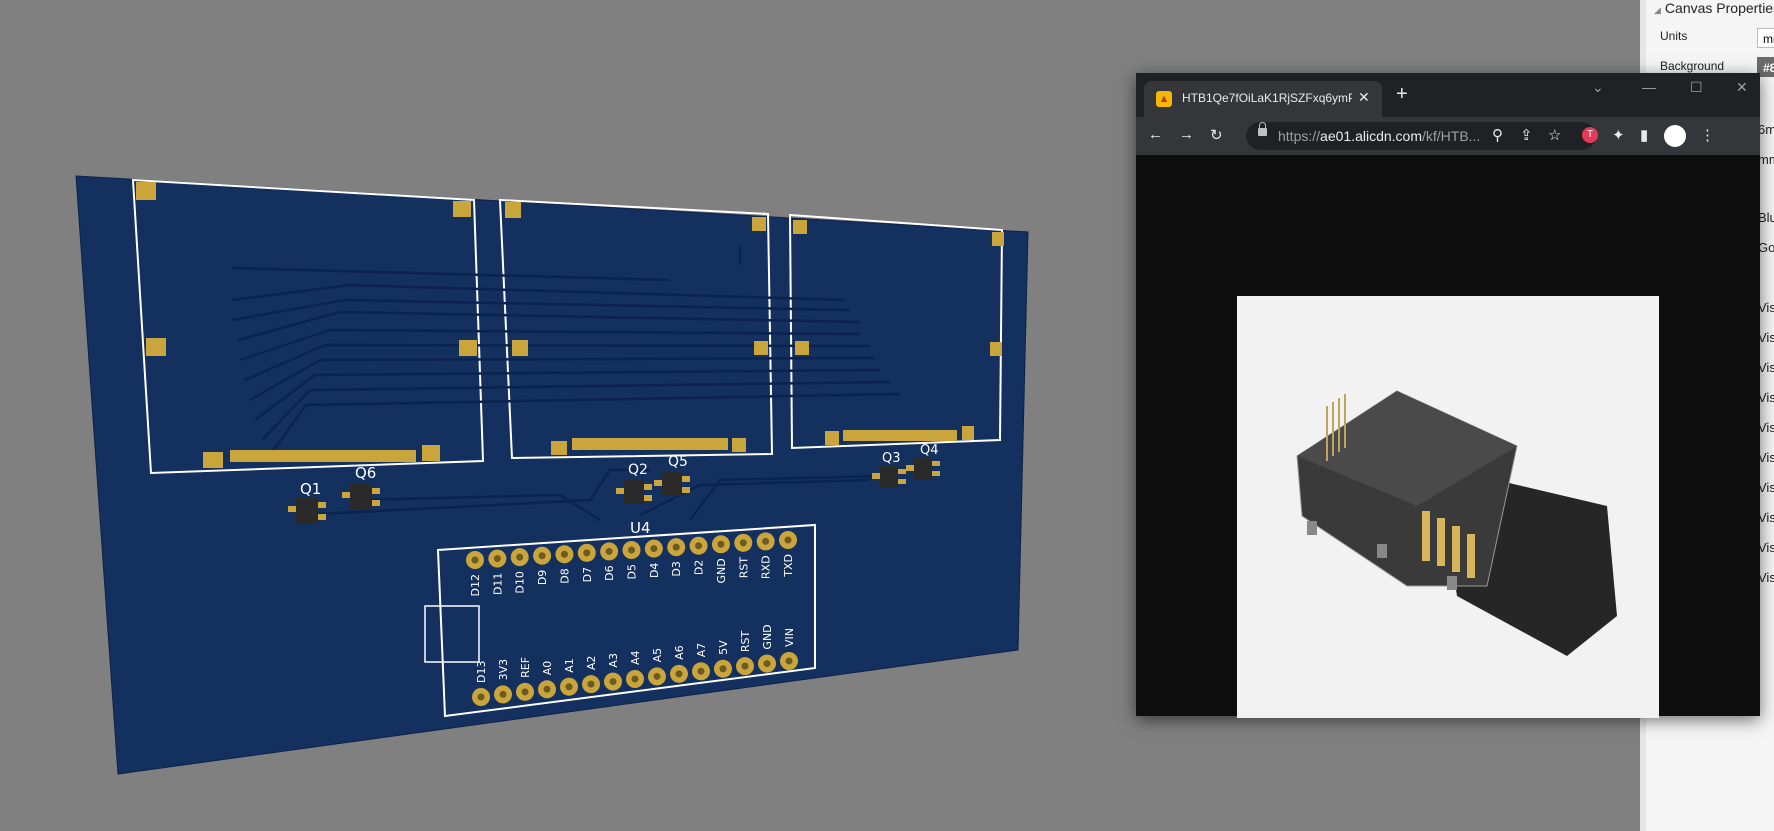 This screenshot has height=831, width=1774. What do you see at coordinates (1526, 135) in the screenshot?
I see `share-icon: ⇪` at bounding box center [1526, 135].